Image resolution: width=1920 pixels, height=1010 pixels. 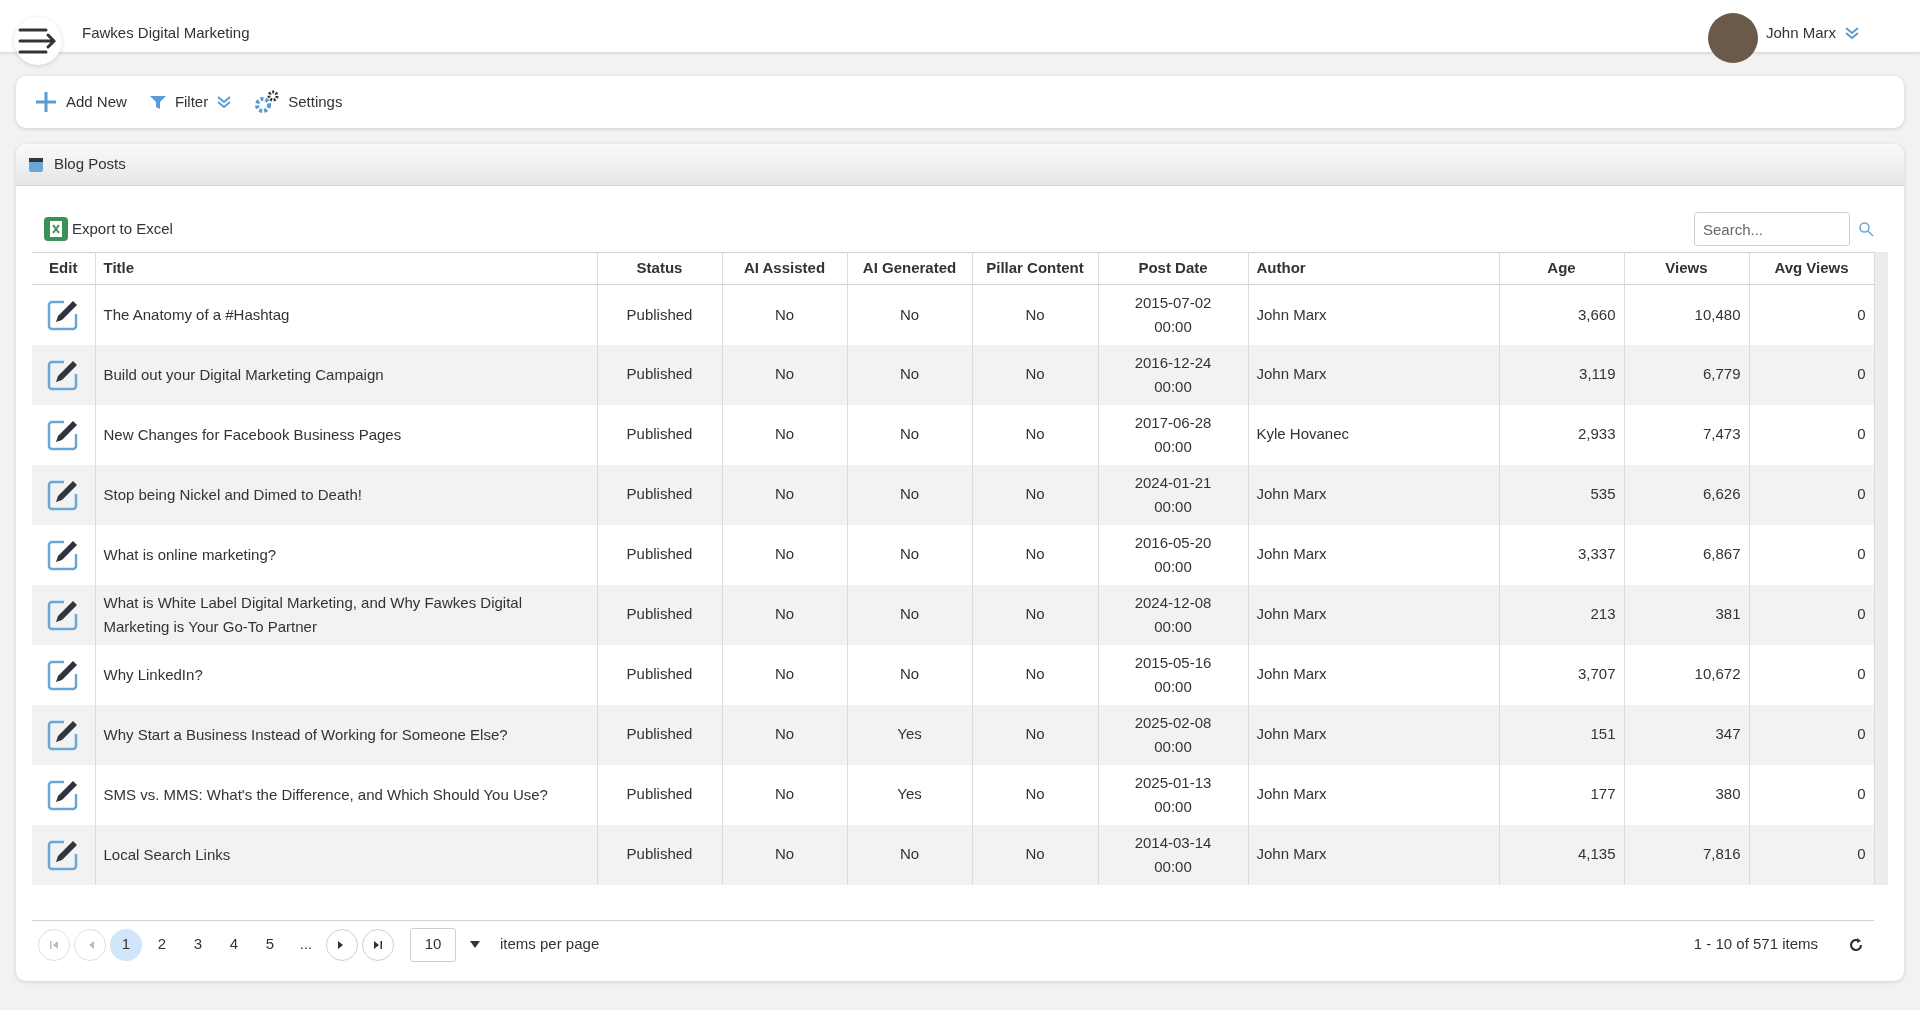 I want to click on age-cell: 3,660, so click(x=1561, y=314).